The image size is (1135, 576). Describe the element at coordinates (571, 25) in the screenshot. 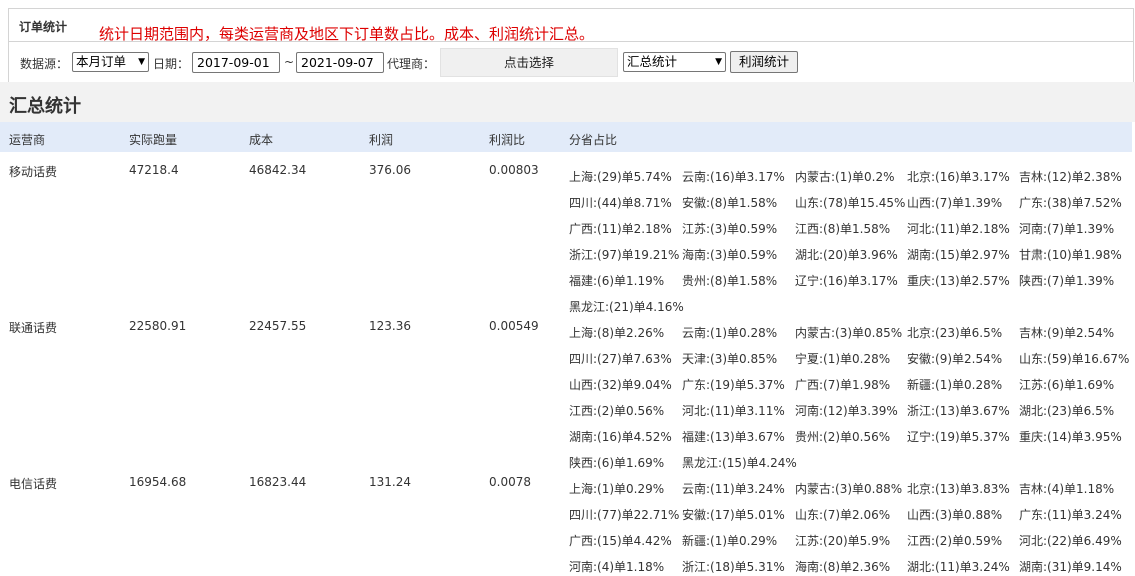

I see `header-panel: 订单统计 统计日期范围内，每类运营商及地区下订单数占比。成本、利润统计汇总。` at that location.